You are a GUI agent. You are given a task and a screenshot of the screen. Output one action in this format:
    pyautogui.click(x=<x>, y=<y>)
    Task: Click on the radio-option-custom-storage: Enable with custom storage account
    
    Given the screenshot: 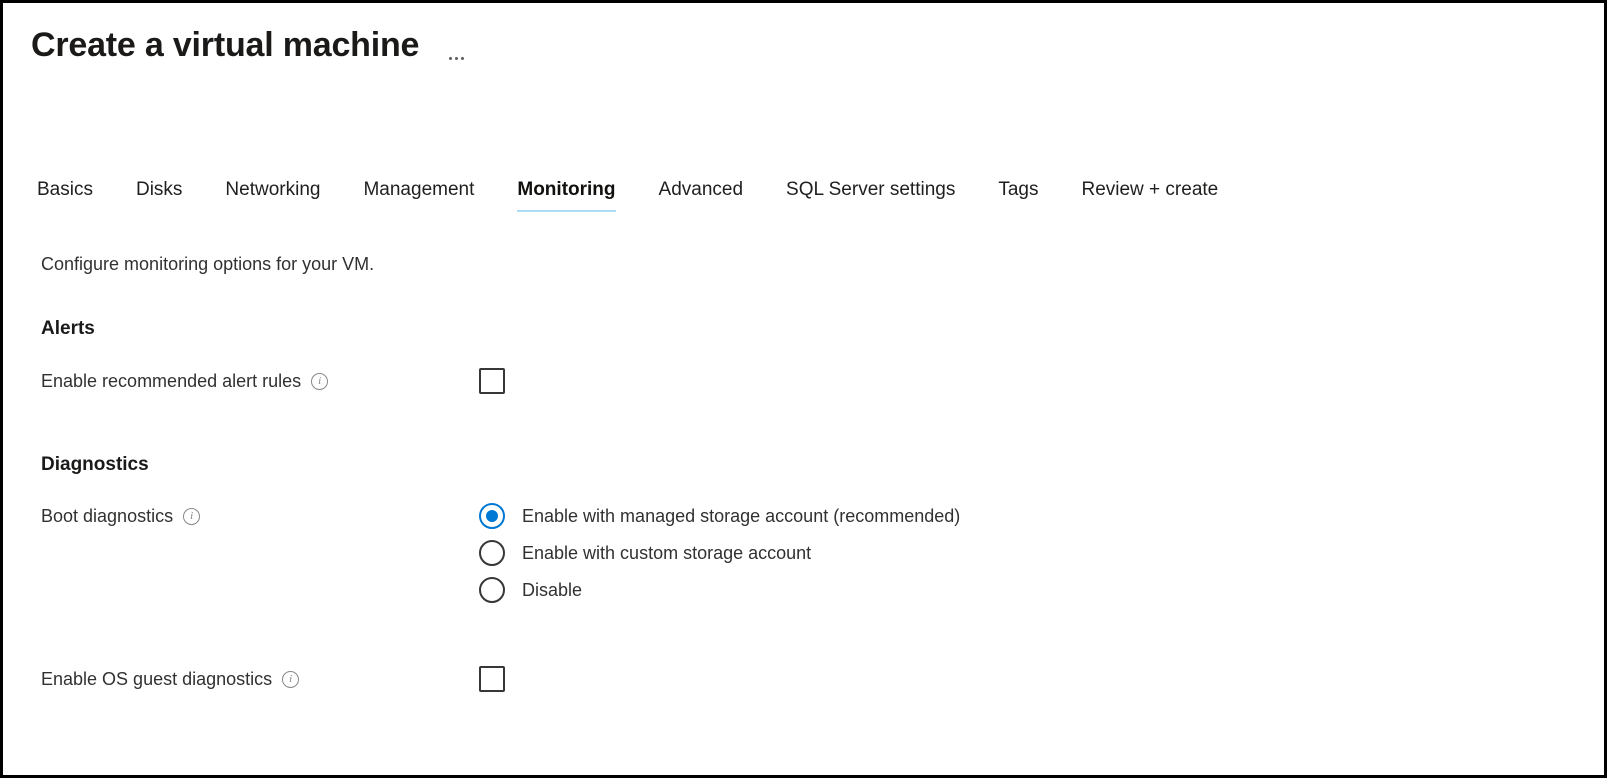 What is the action you would take?
    pyautogui.click(x=719, y=553)
    